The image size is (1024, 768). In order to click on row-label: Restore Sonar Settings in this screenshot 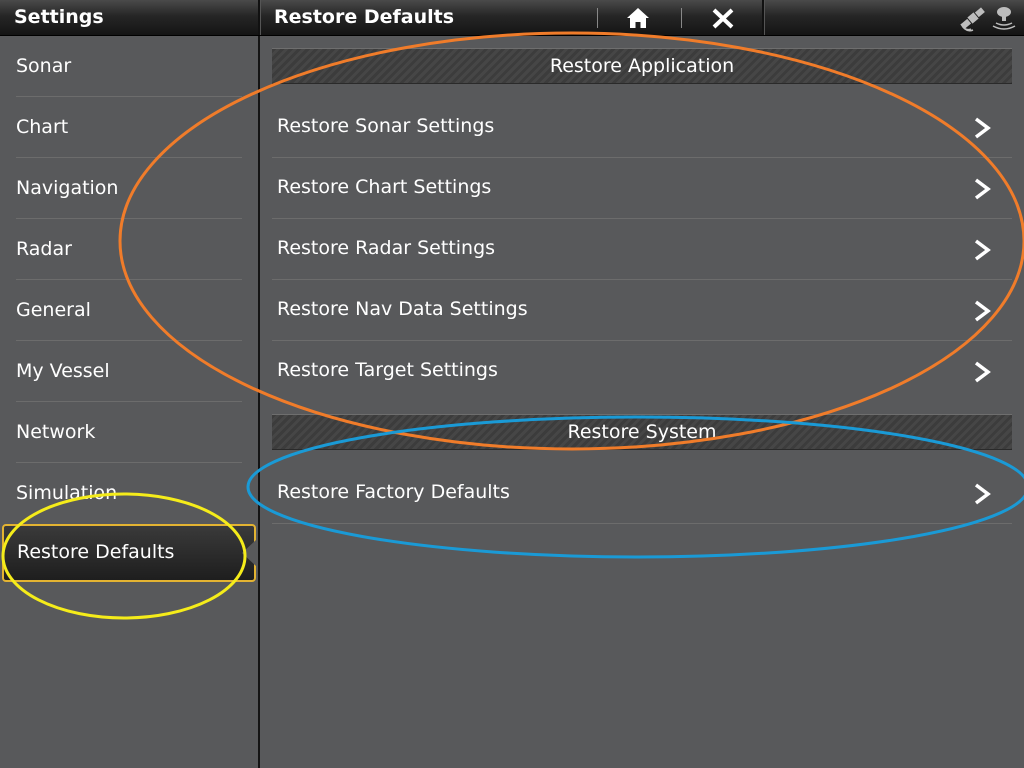, I will do `click(386, 126)`.